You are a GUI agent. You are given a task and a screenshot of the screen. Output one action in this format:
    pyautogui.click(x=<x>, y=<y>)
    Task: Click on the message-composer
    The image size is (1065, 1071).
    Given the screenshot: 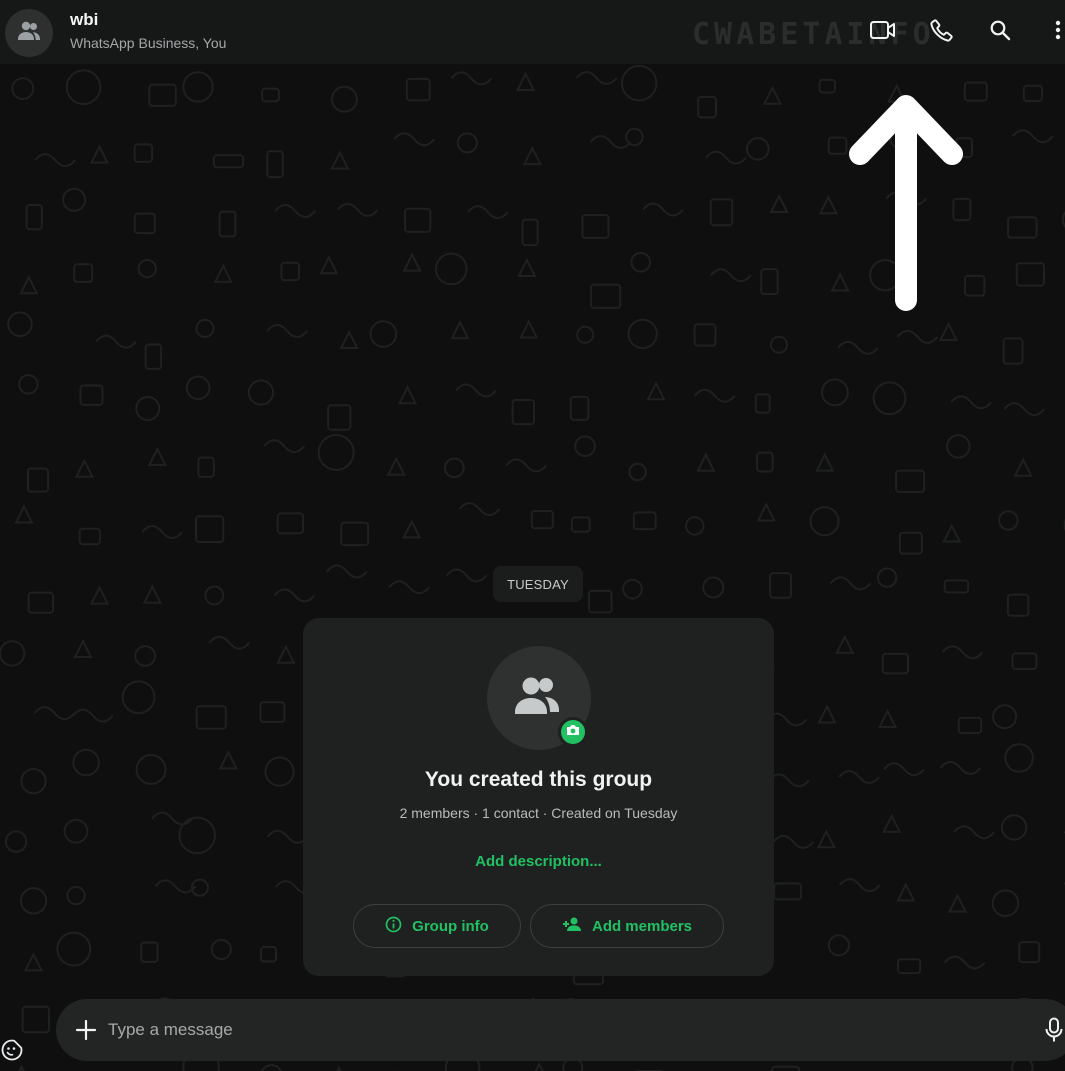 What is the action you would take?
    pyautogui.click(x=560, y=1030)
    